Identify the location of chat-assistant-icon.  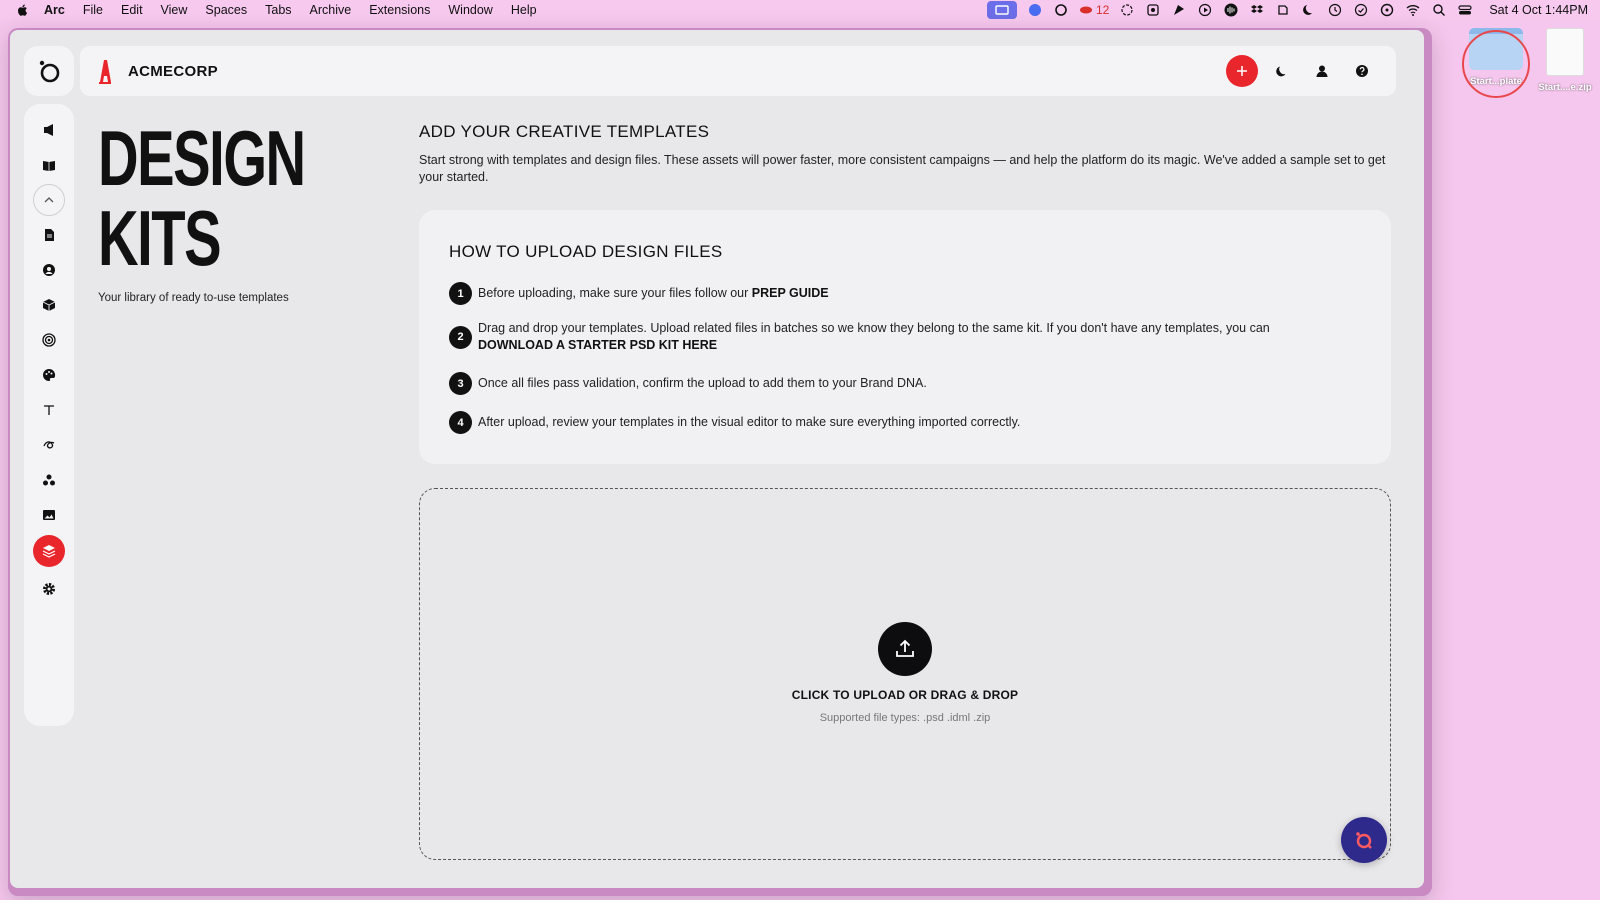
(1364, 840).